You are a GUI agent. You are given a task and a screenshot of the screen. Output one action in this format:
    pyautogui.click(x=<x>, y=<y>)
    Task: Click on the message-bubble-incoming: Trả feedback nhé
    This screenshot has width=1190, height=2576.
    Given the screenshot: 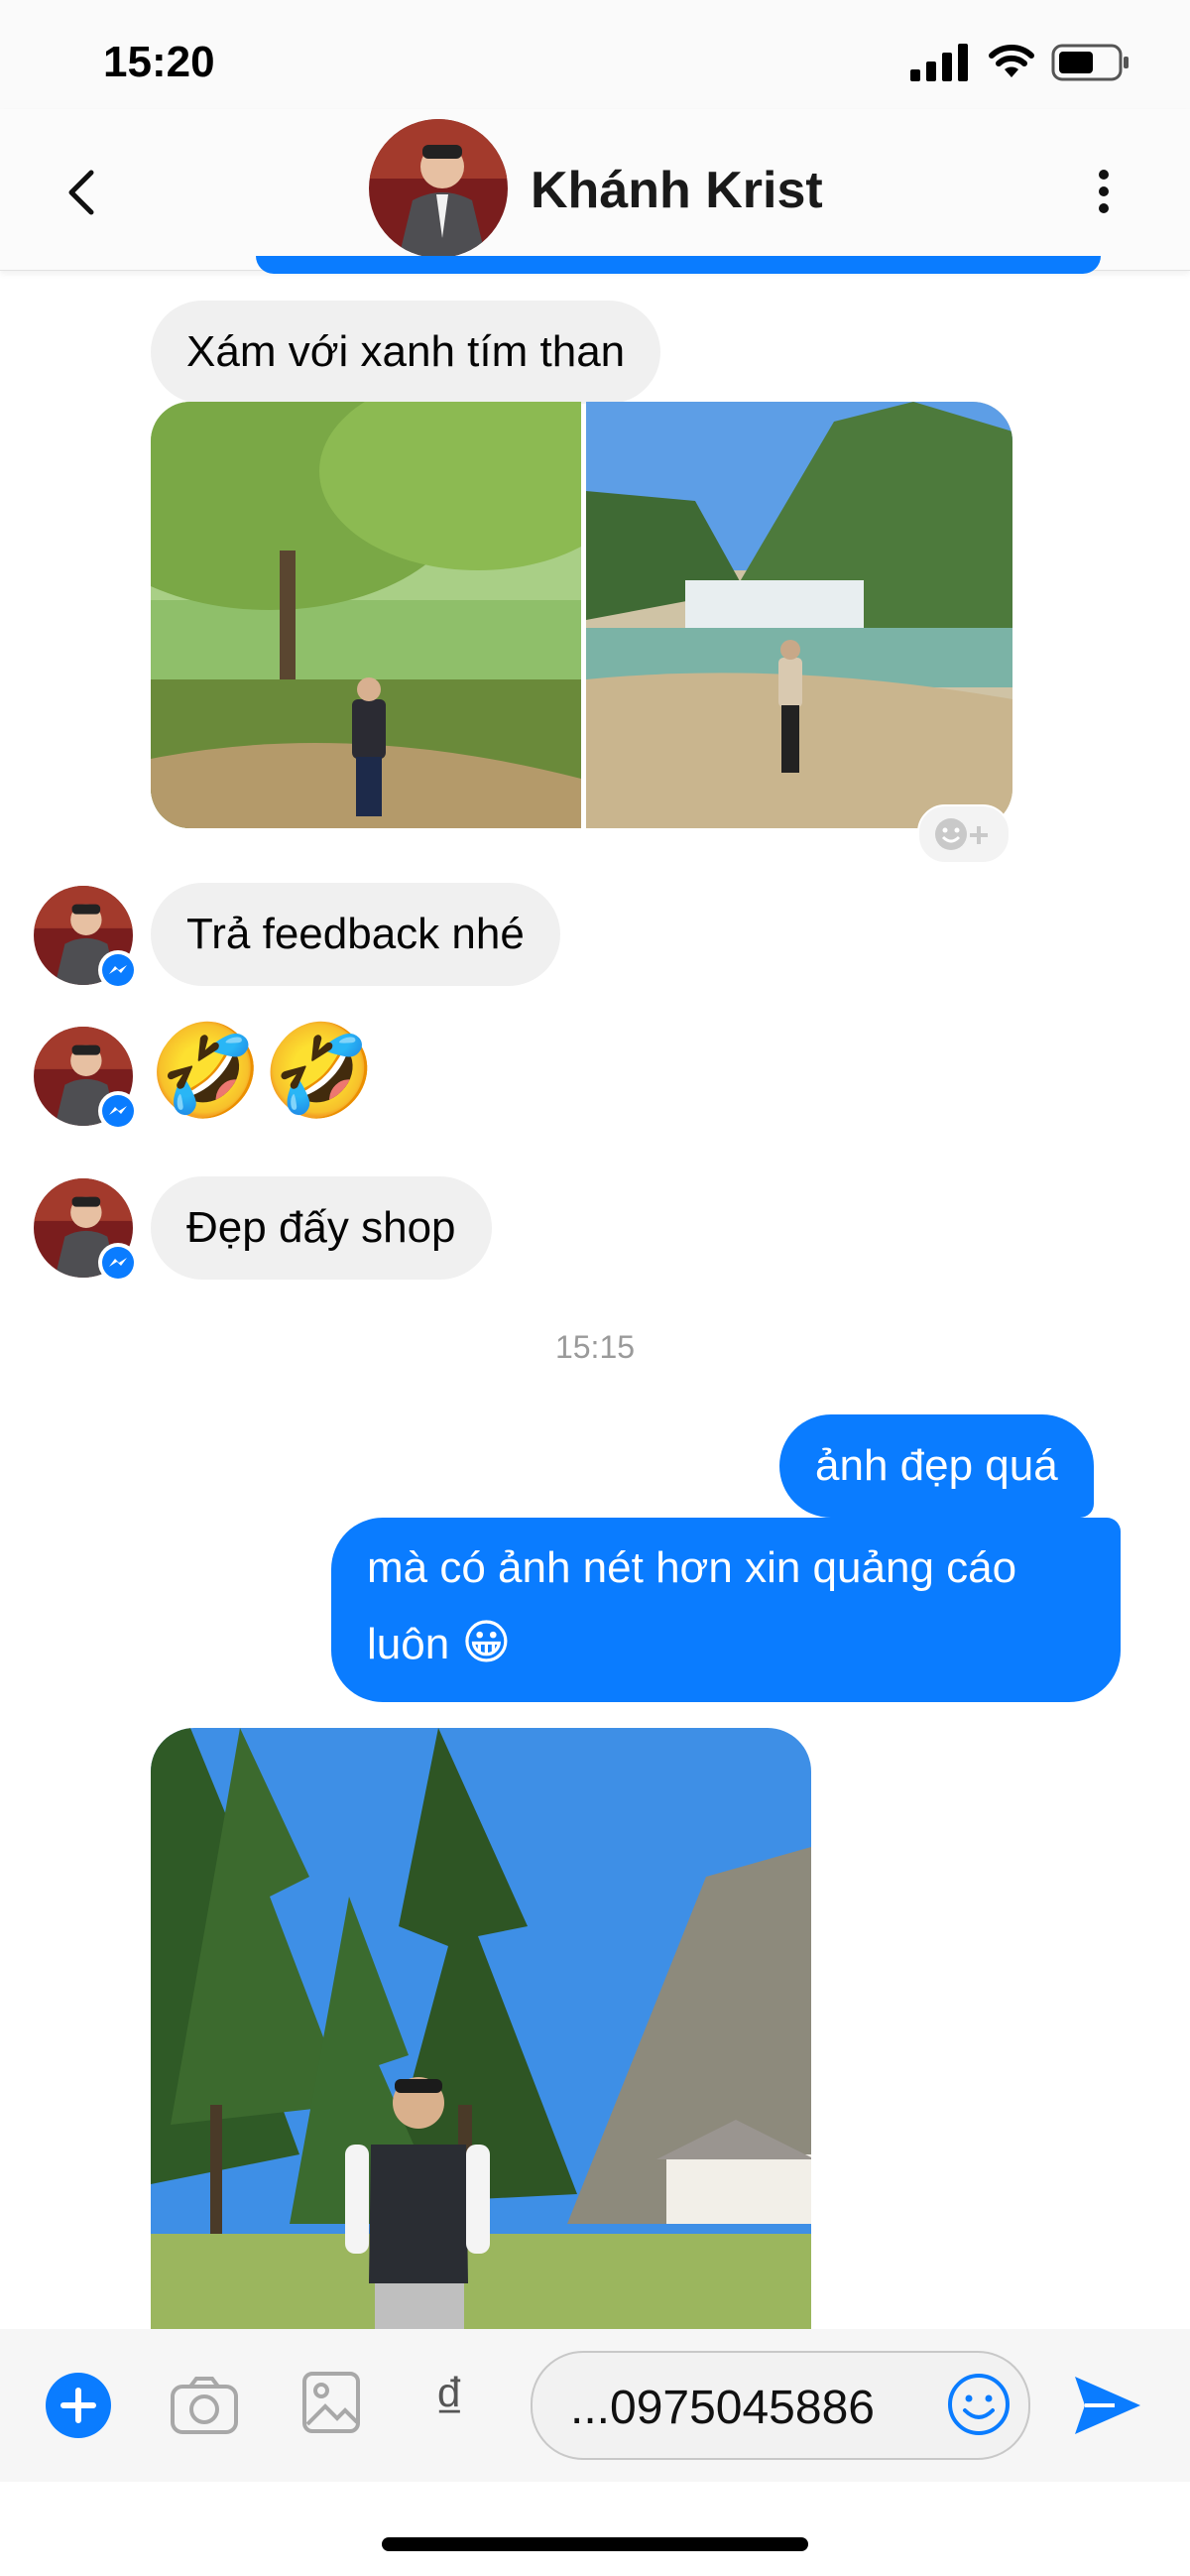 What is the action you would take?
    pyautogui.click(x=355, y=934)
    